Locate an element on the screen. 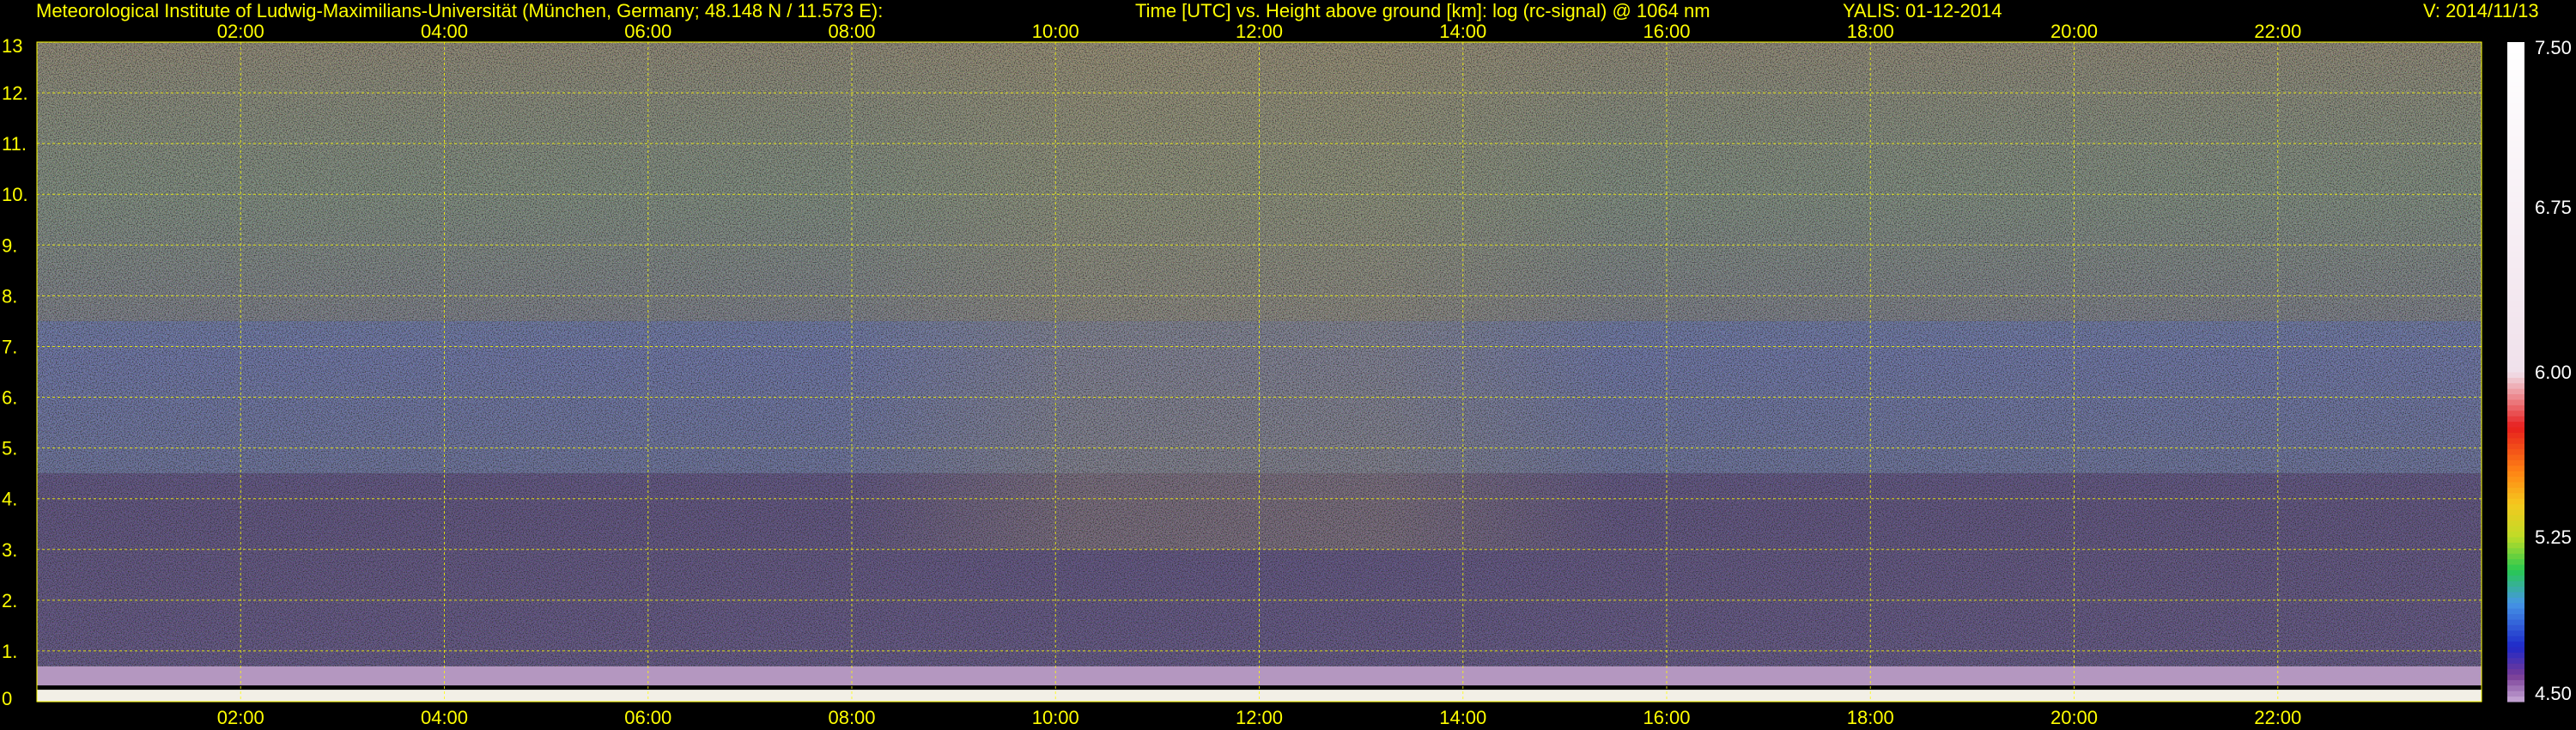  x-tick-label-top: 12:00 is located at coordinates (1259, 31).